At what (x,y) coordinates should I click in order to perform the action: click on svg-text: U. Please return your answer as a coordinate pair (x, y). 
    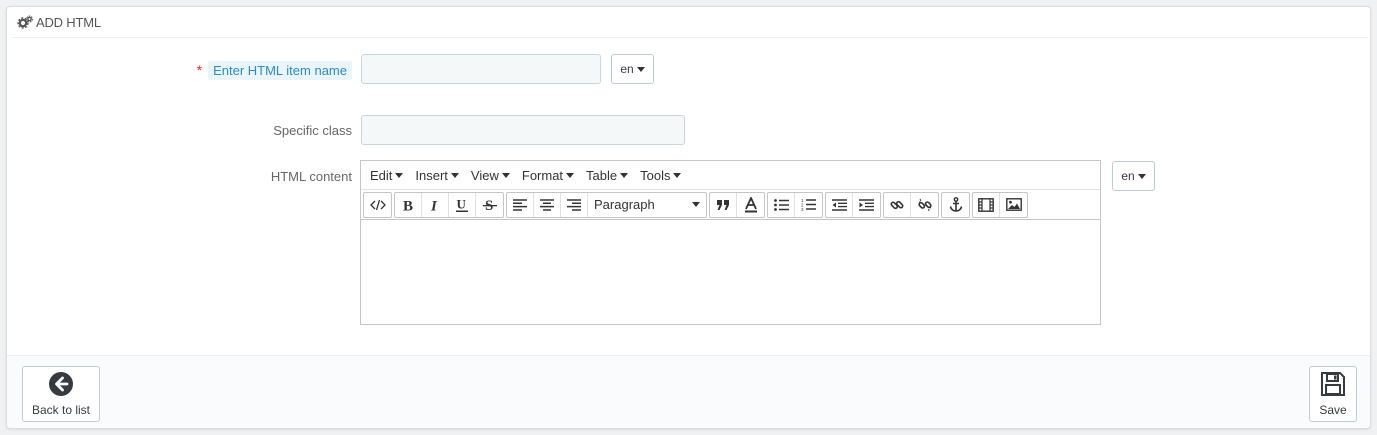
    Looking at the image, I should click on (462, 204).